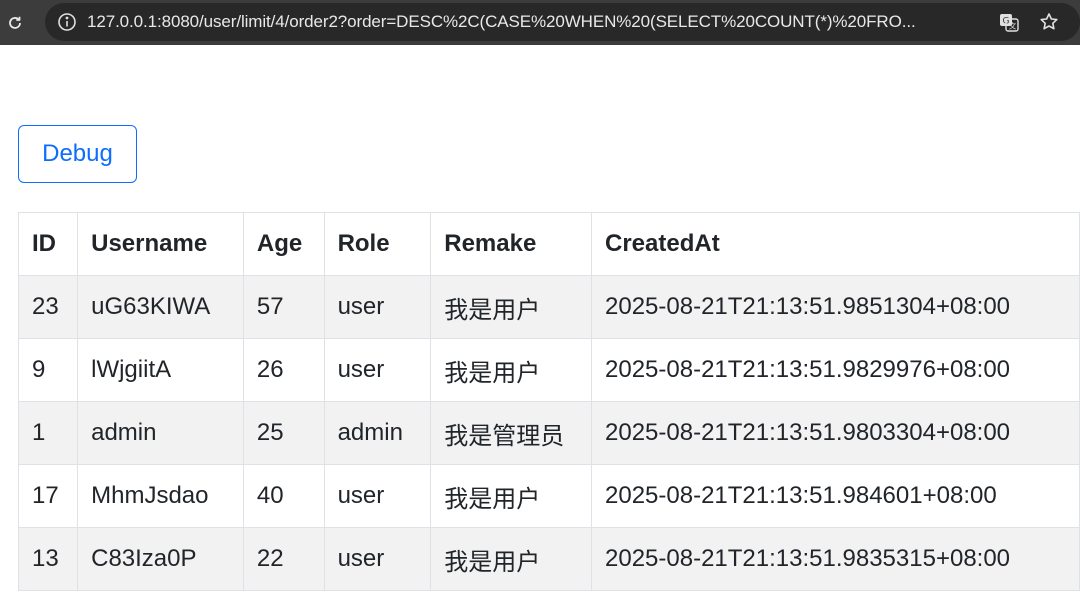 This screenshot has width=1080, height=615. I want to click on svg-text: 文, so click(1013, 26).